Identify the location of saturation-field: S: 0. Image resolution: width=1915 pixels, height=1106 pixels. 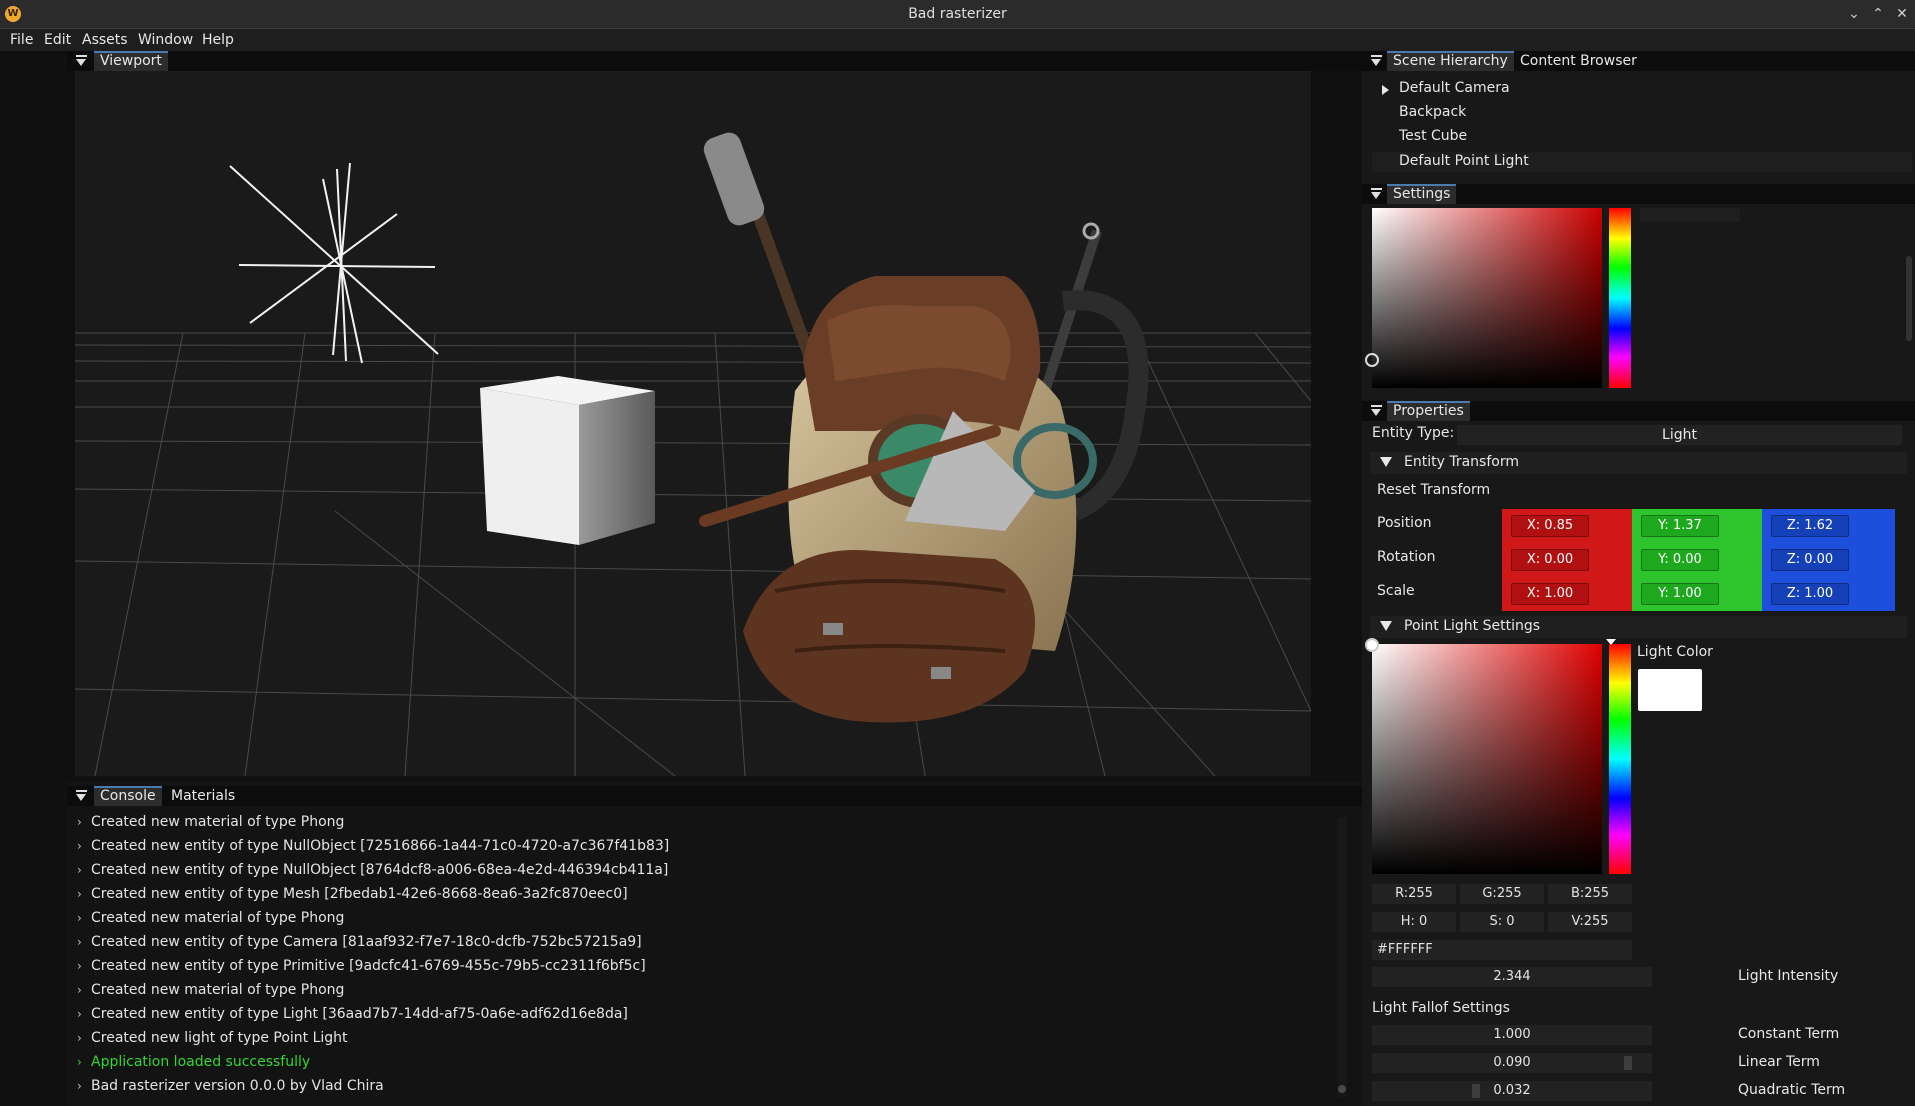
(1502, 922).